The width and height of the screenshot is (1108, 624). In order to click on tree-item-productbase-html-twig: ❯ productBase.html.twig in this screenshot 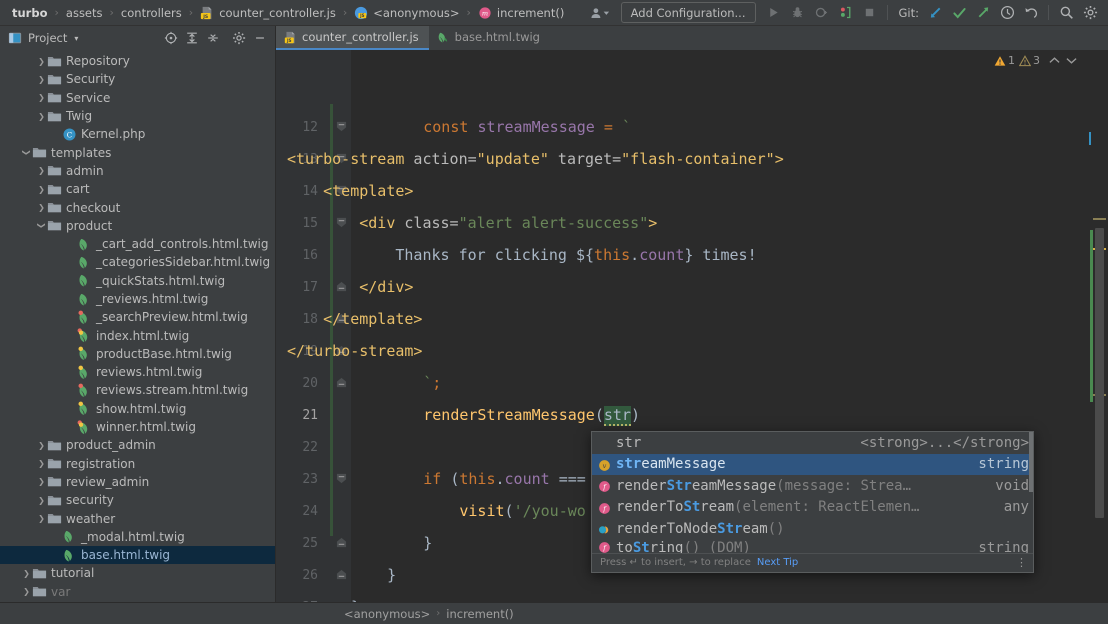, I will do `click(137, 354)`.